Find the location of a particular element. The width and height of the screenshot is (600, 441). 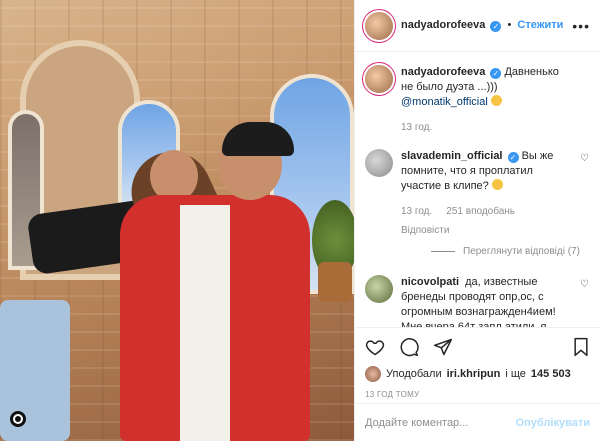

like-heart-icon is located at coordinates (375, 347).